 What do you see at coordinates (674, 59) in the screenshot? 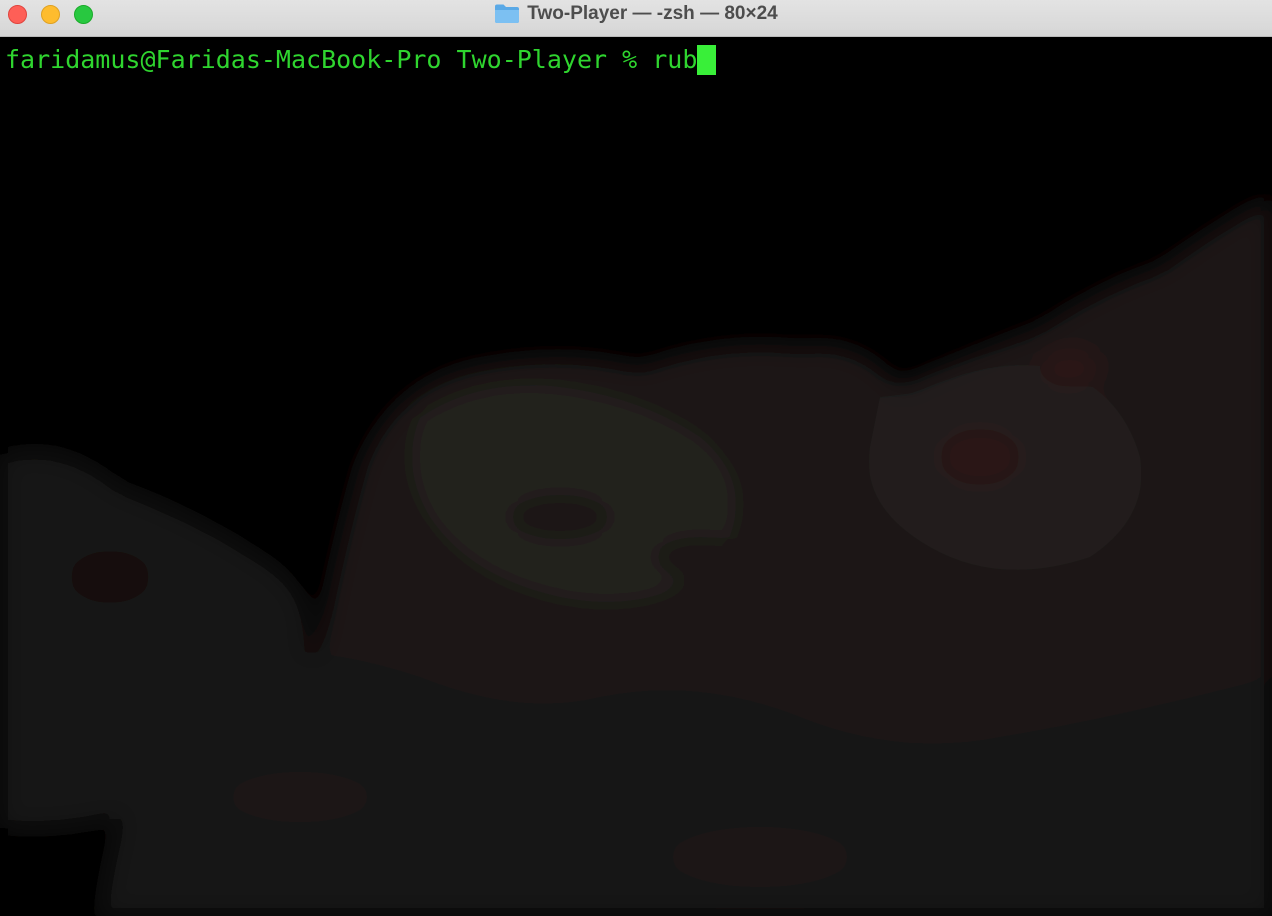
I see `command-input: rub` at bounding box center [674, 59].